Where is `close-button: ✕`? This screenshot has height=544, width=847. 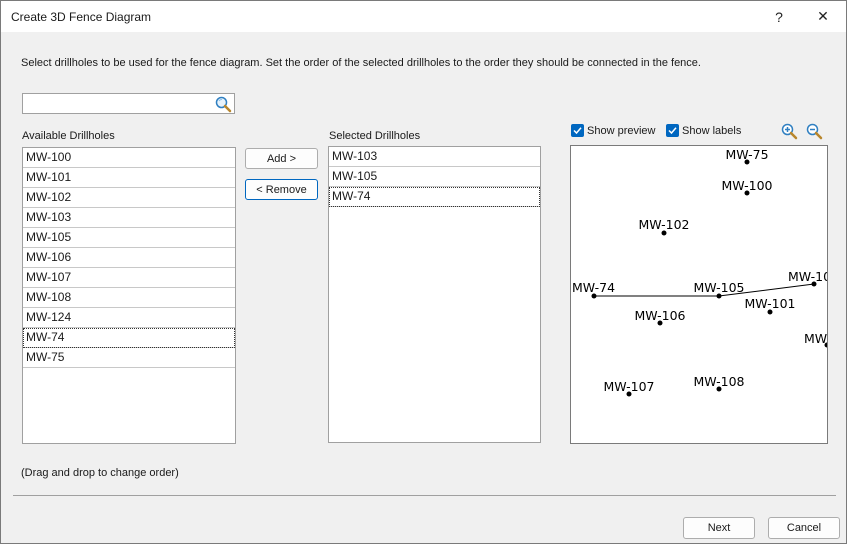
close-button: ✕ is located at coordinates (823, 16).